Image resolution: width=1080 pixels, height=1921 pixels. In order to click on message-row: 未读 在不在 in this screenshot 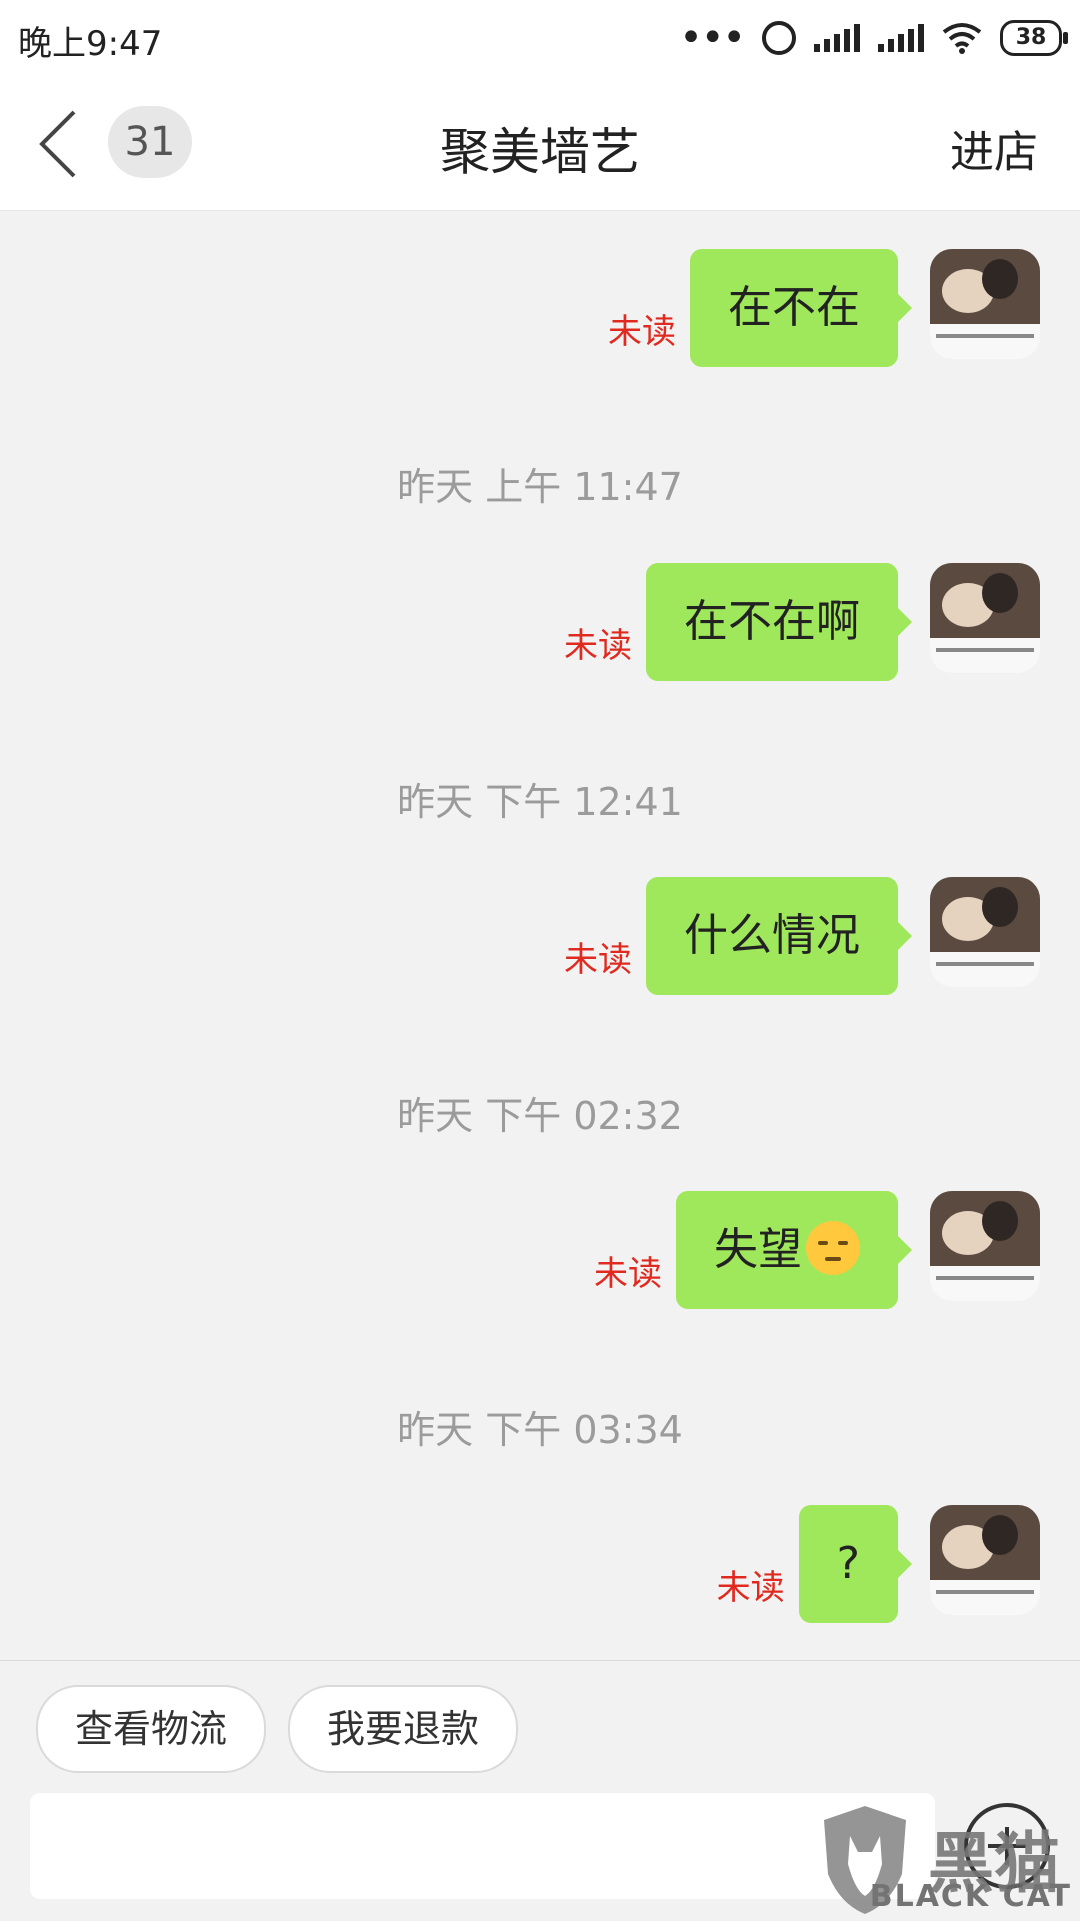, I will do `click(824, 308)`.